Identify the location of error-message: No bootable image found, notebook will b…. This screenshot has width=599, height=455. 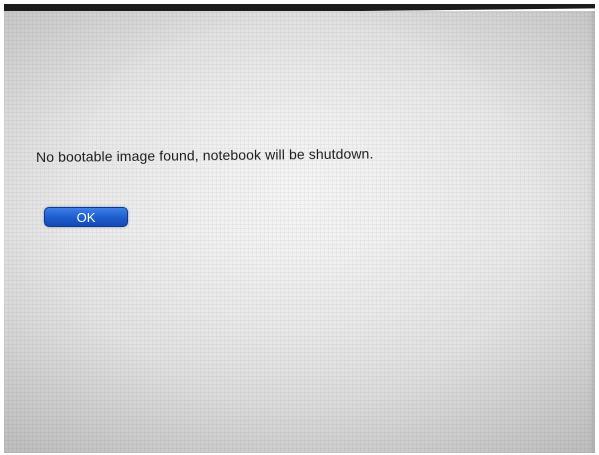
(204, 155).